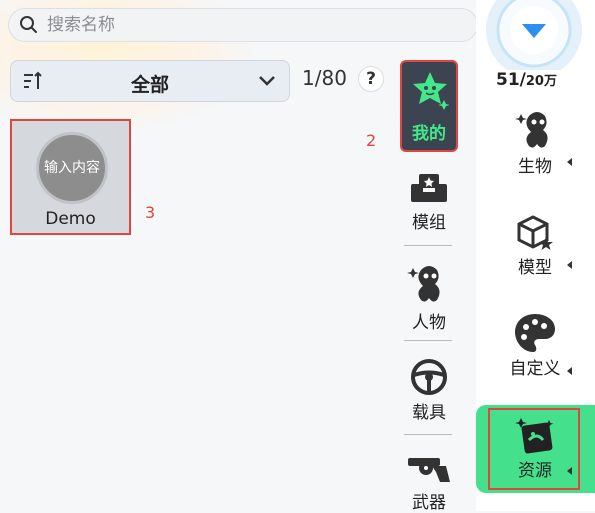 The image size is (595, 513). Describe the element at coordinates (28, 24) in the screenshot. I see `search-icon` at that location.